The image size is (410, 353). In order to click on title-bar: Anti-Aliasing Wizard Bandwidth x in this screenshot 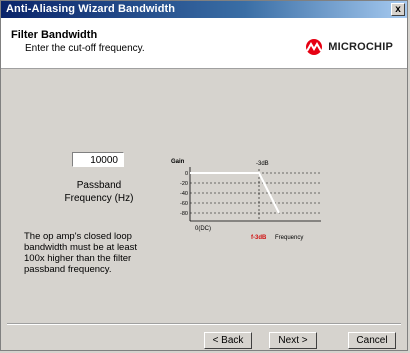, I will do `click(204, 9)`.